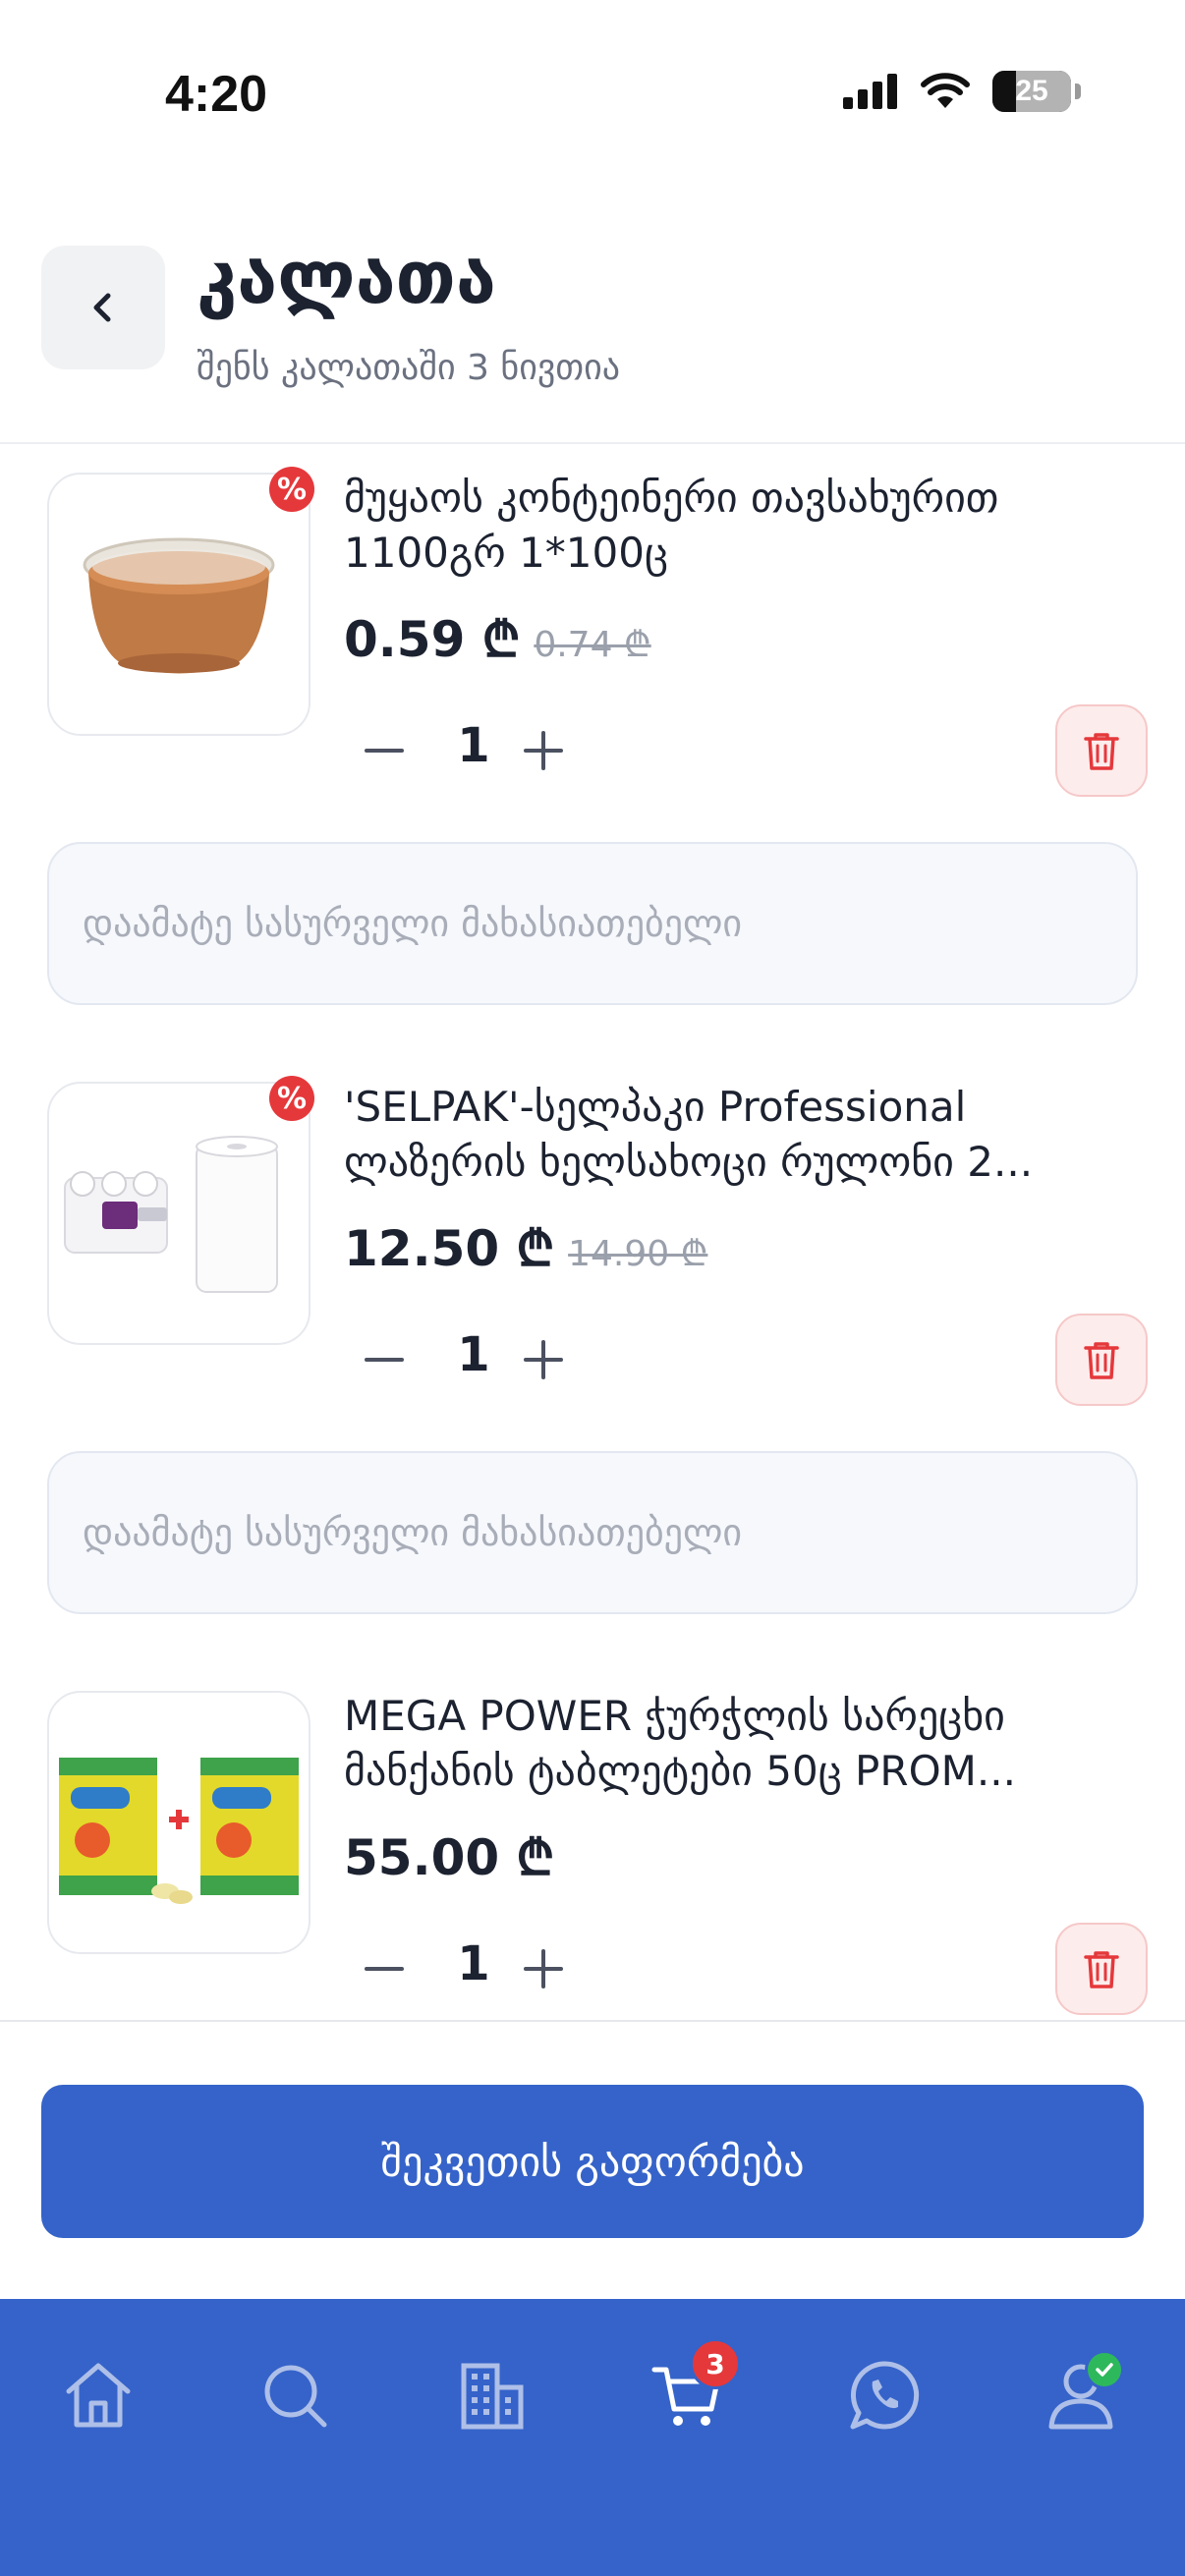  I want to click on nav-home, so click(98, 2395).